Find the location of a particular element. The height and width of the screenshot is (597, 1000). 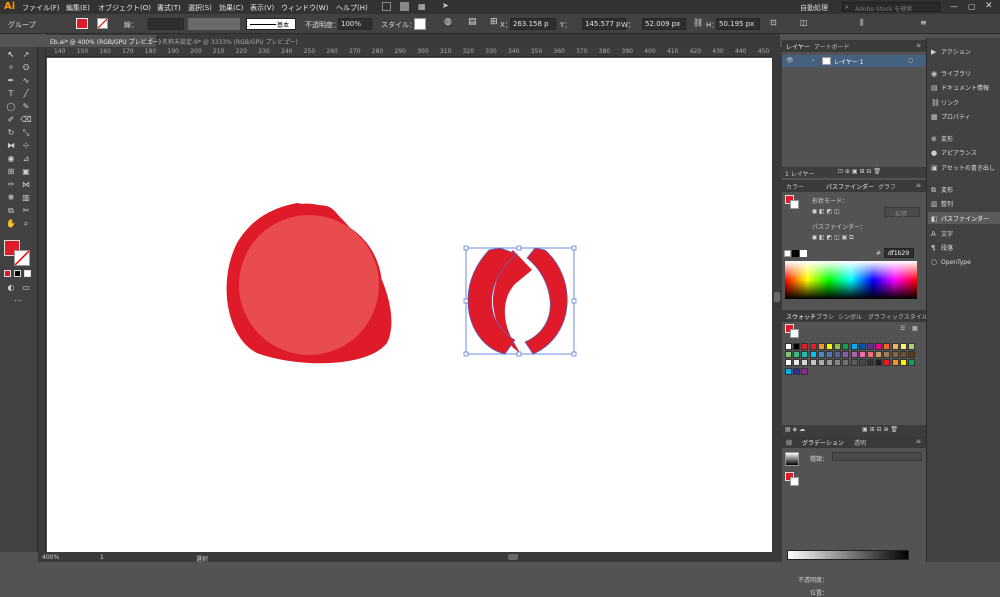

align-panel-icon: ⫼ is located at coordinates (862, 23).